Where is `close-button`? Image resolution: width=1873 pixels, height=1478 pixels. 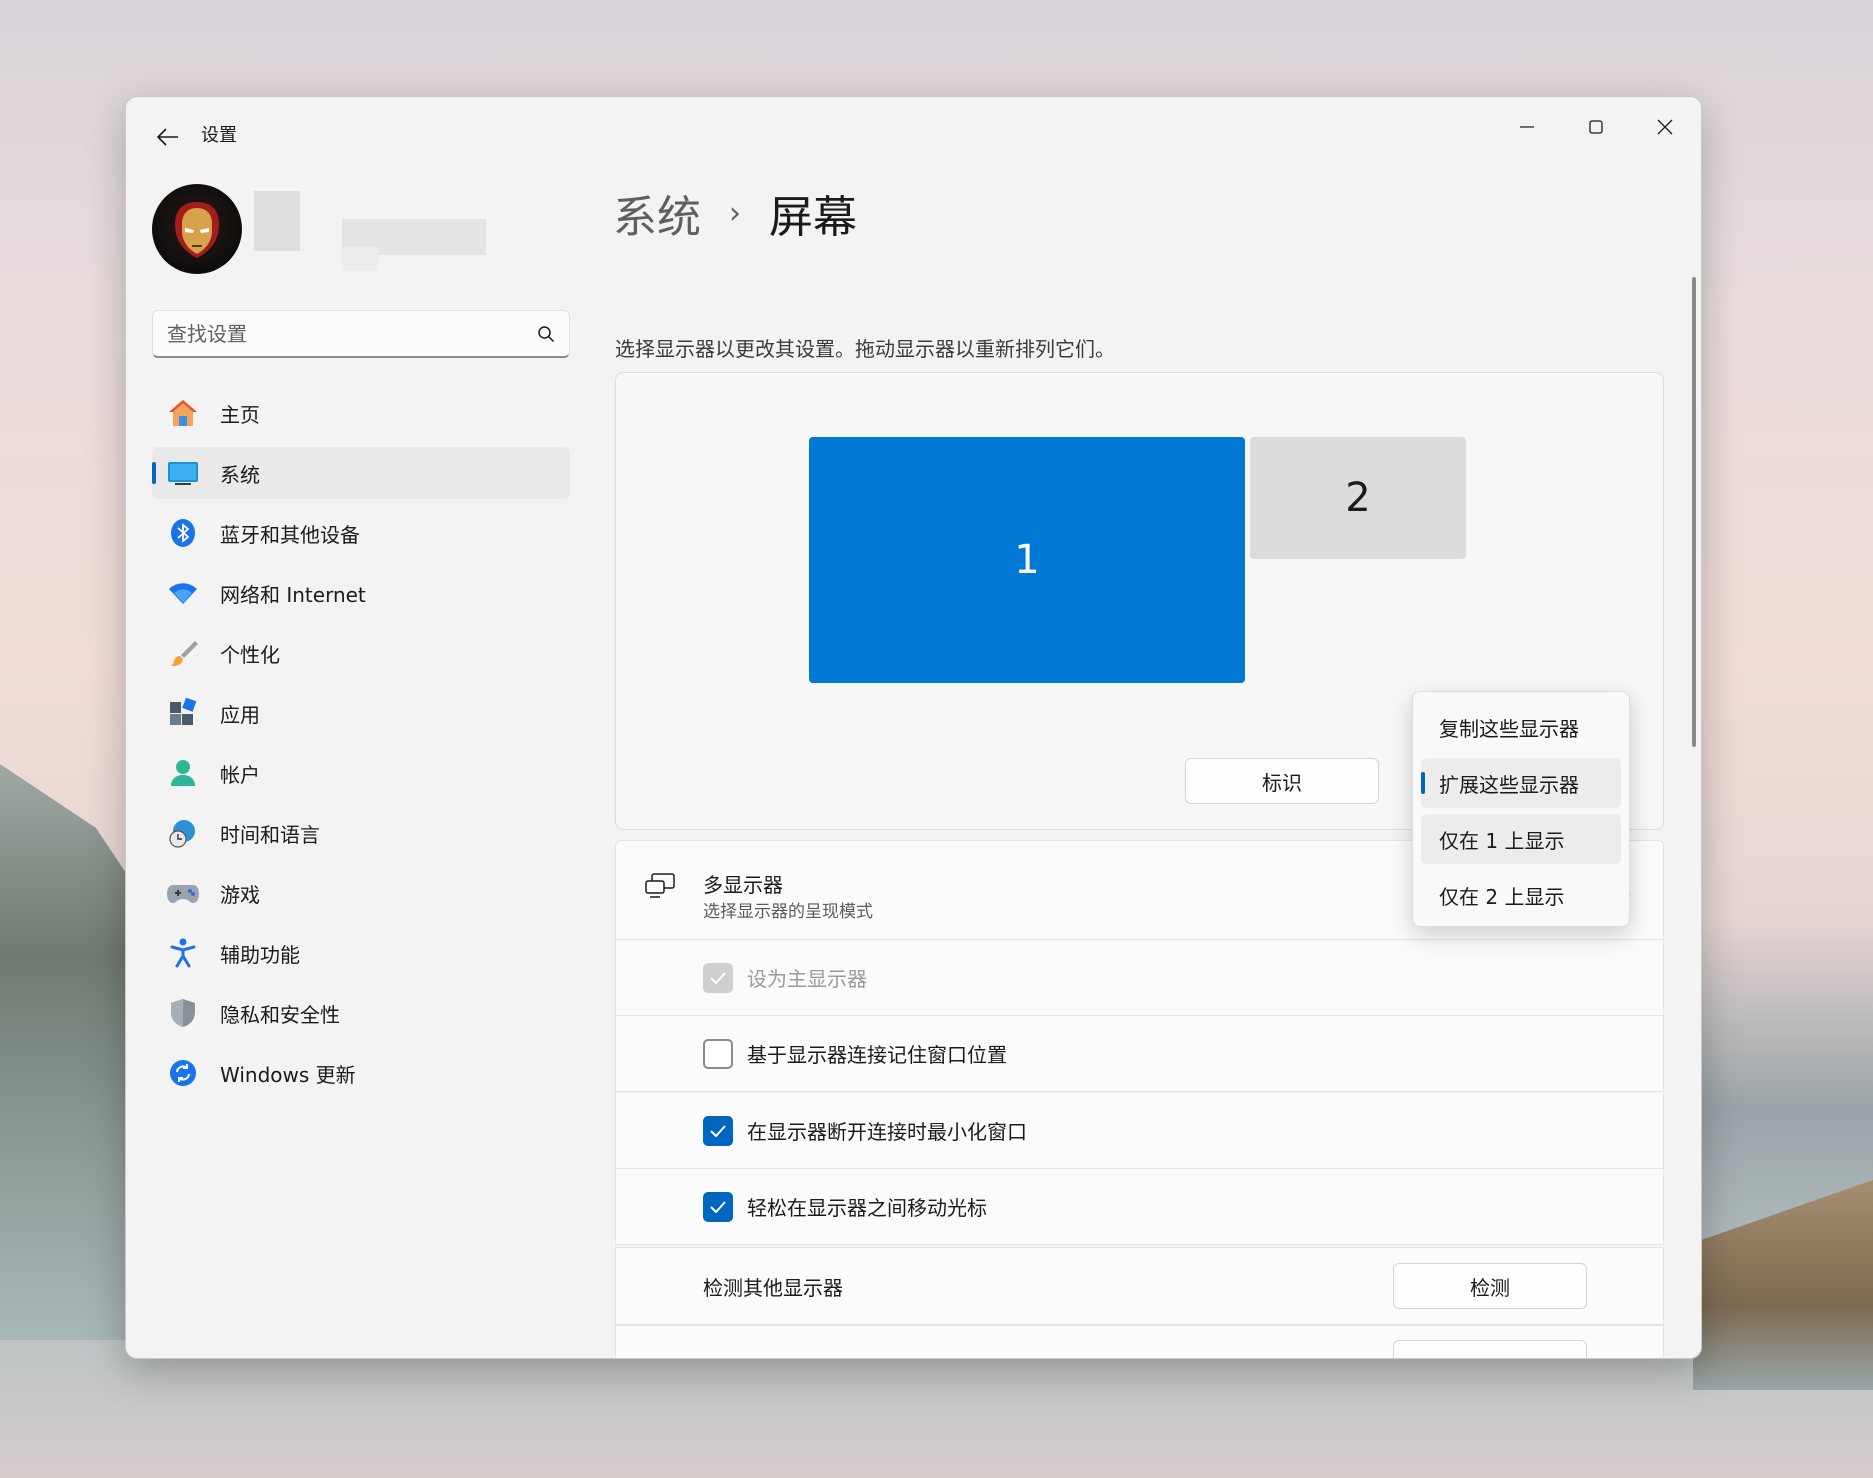
close-button is located at coordinates (1665, 127).